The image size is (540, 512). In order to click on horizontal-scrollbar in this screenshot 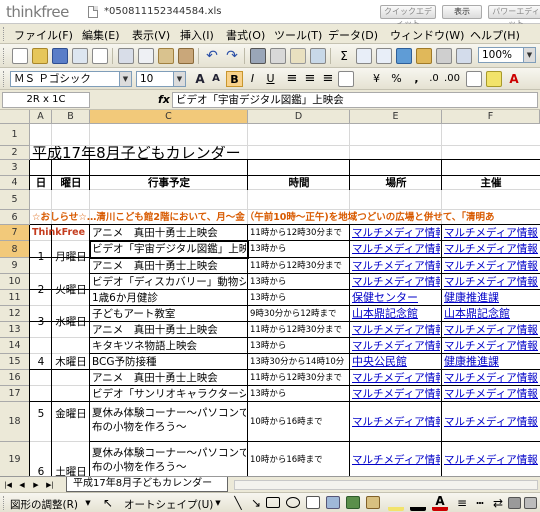, I will do `click(386, 485)`.